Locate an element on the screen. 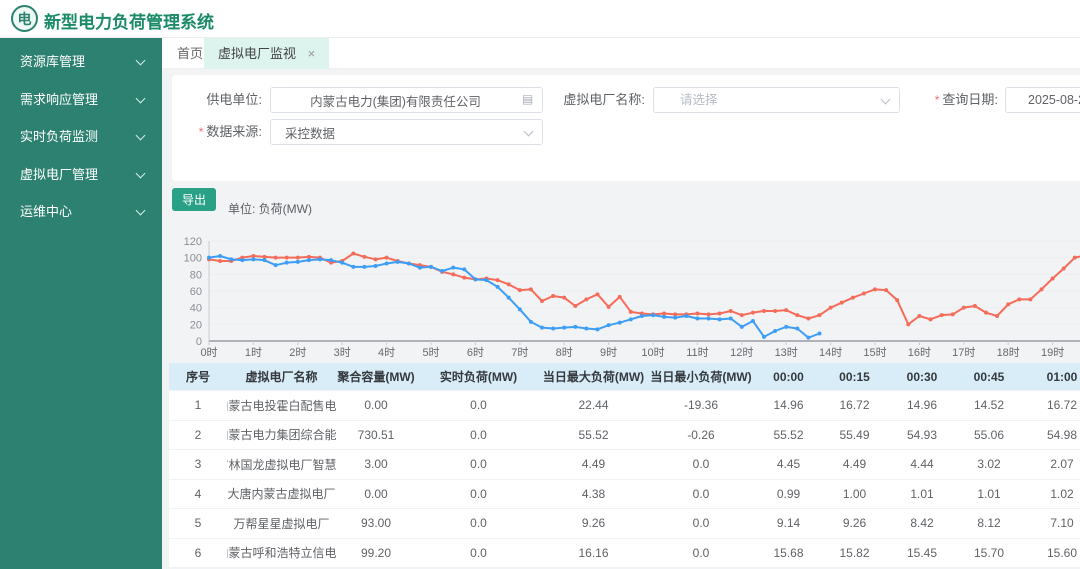  blue_series-line is located at coordinates (514, 297).